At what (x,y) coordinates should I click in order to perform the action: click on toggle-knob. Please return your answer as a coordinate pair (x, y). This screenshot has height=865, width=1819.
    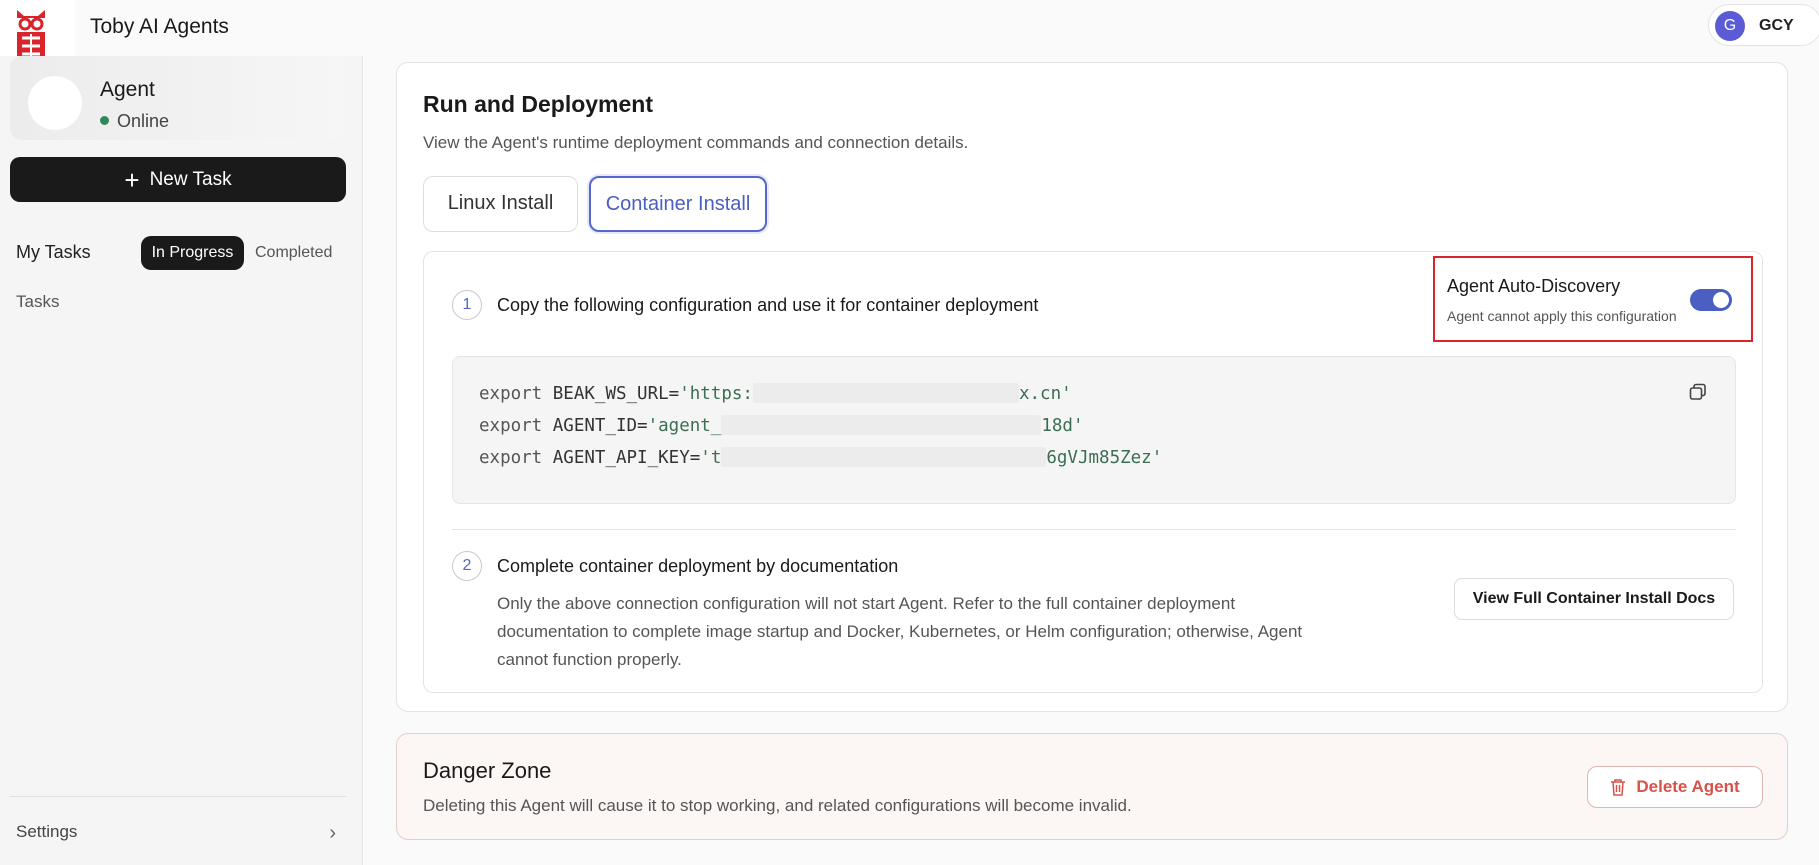
    Looking at the image, I should click on (1721, 300).